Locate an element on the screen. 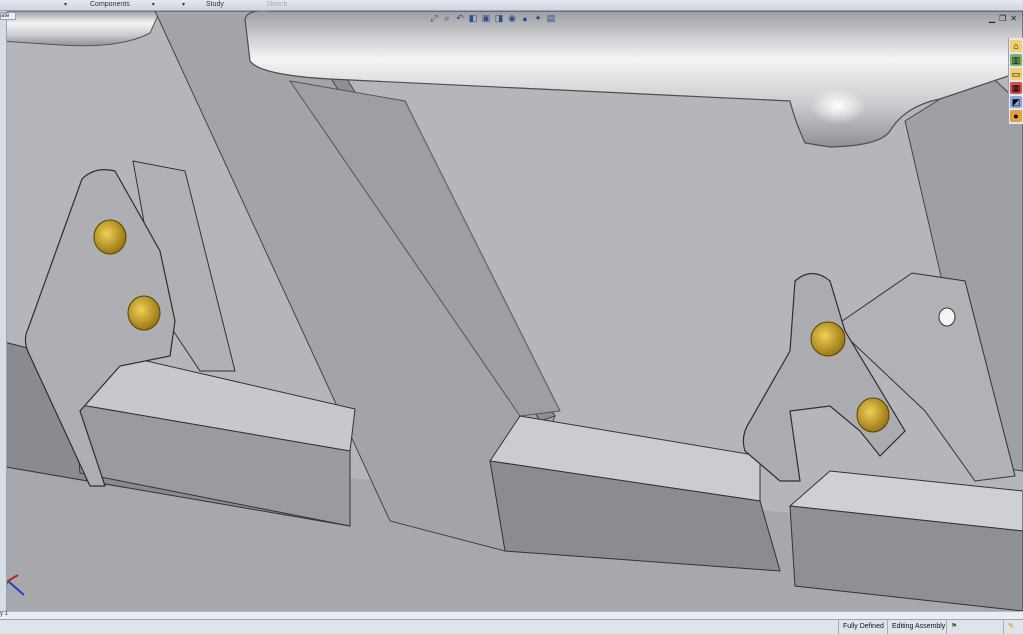  tab-arrow: ▾ is located at coordinates (182, 5).